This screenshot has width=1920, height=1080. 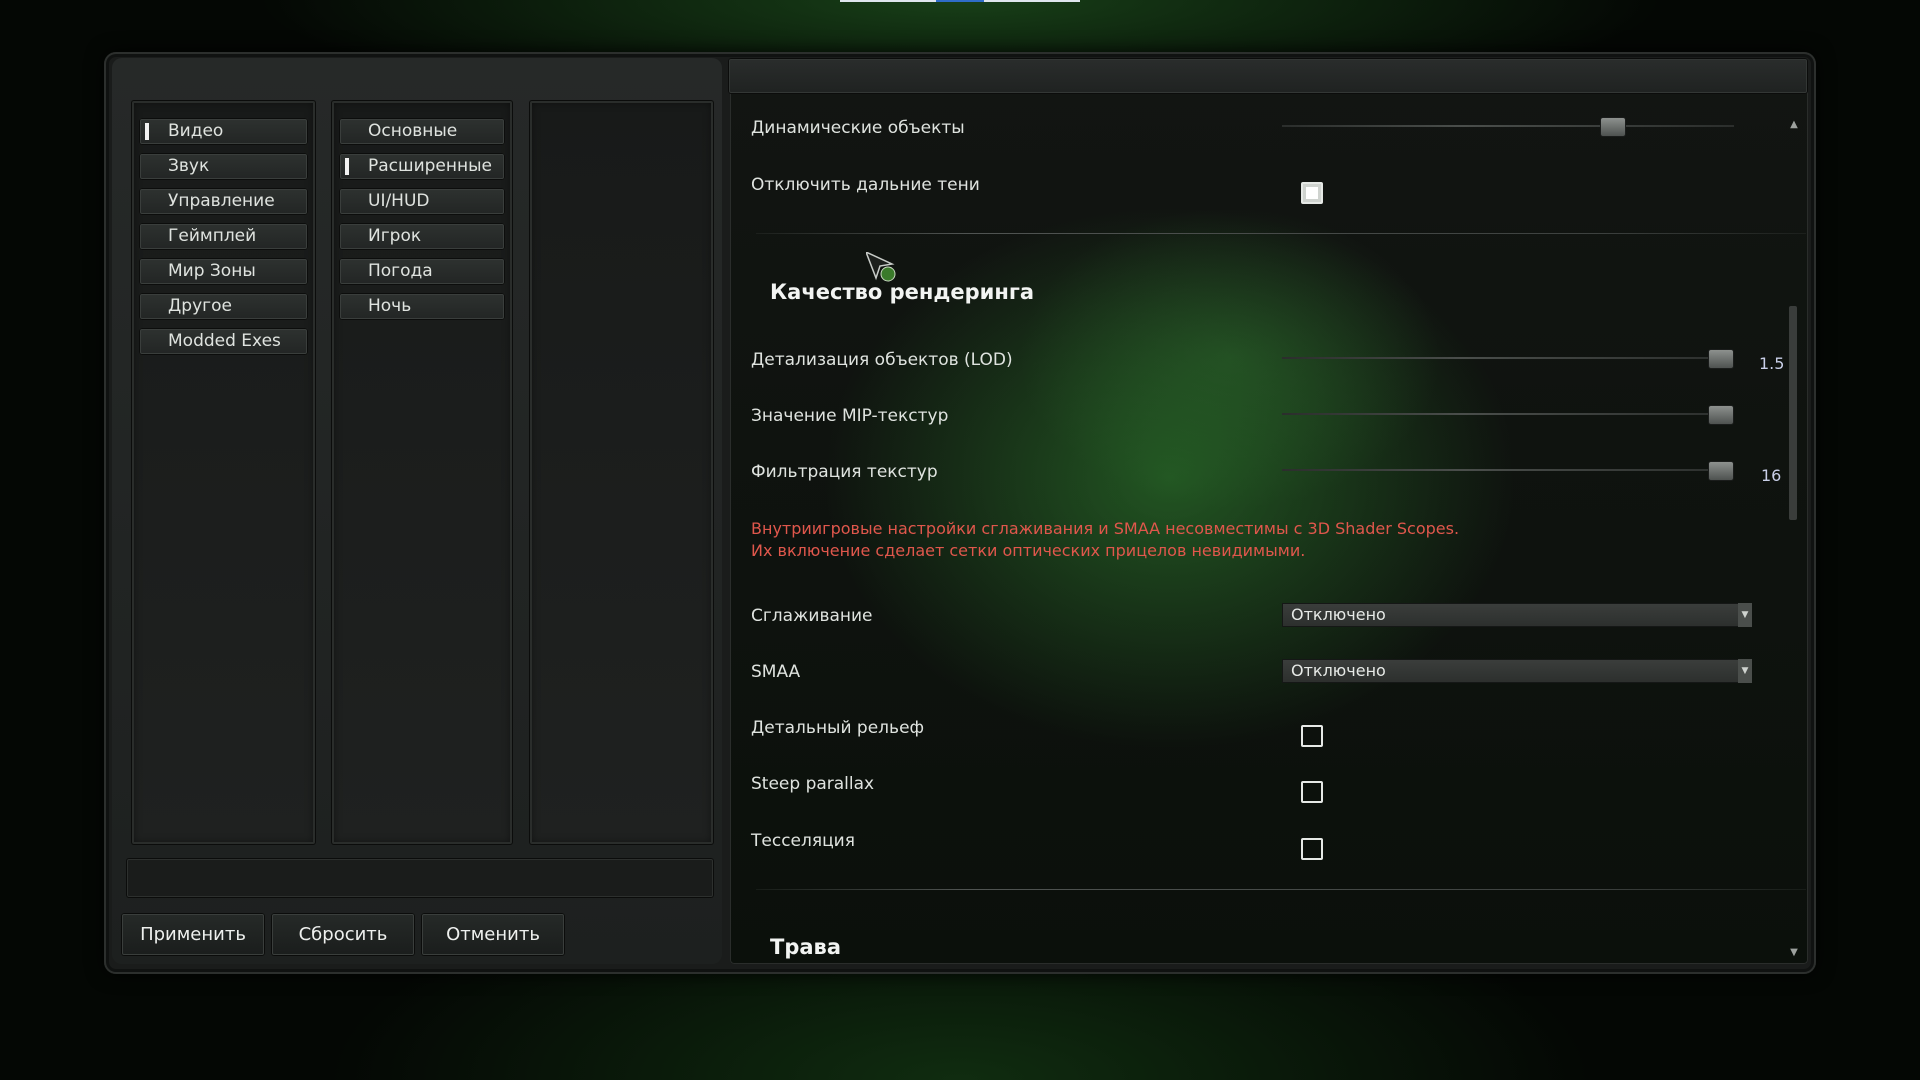 What do you see at coordinates (422, 166) in the screenshot?
I see `subtab-advanced: Расширенные` at bounding box center [422, 166].